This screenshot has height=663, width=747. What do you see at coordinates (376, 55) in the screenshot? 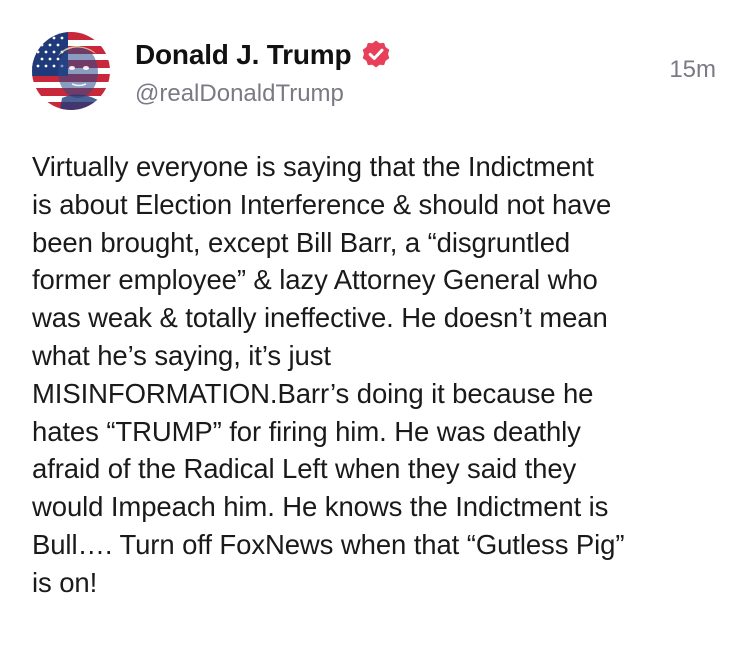
I see `verified-badge-icon` at bounding box center [376, 55].